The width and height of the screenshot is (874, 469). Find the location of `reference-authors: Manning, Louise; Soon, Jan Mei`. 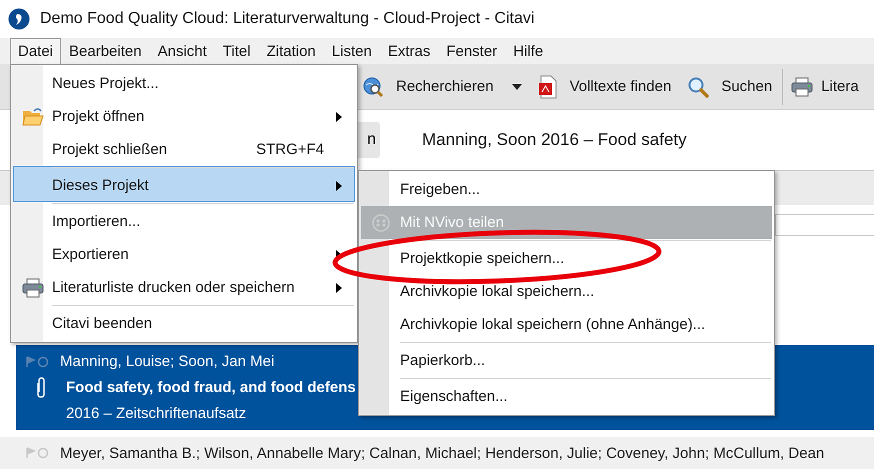

reference-authors: Manning, Louise; Soon, Jan Mei is located at coordinates (167, 361).